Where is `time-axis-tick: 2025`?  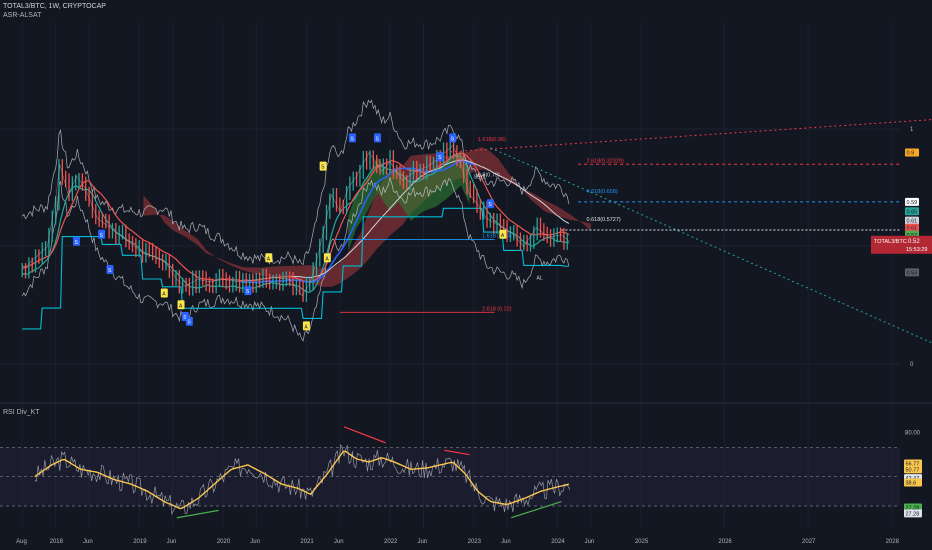
time-axis-tick: 2025 is located at coordinates (642, 542).